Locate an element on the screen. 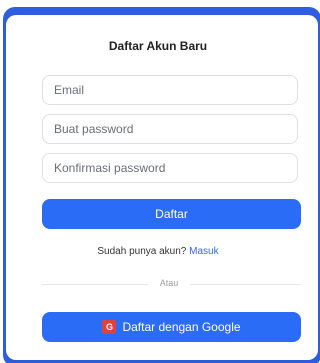 This screenshot has width=320, height=363. login-link: Masuk is located at coordinates (203, 251).